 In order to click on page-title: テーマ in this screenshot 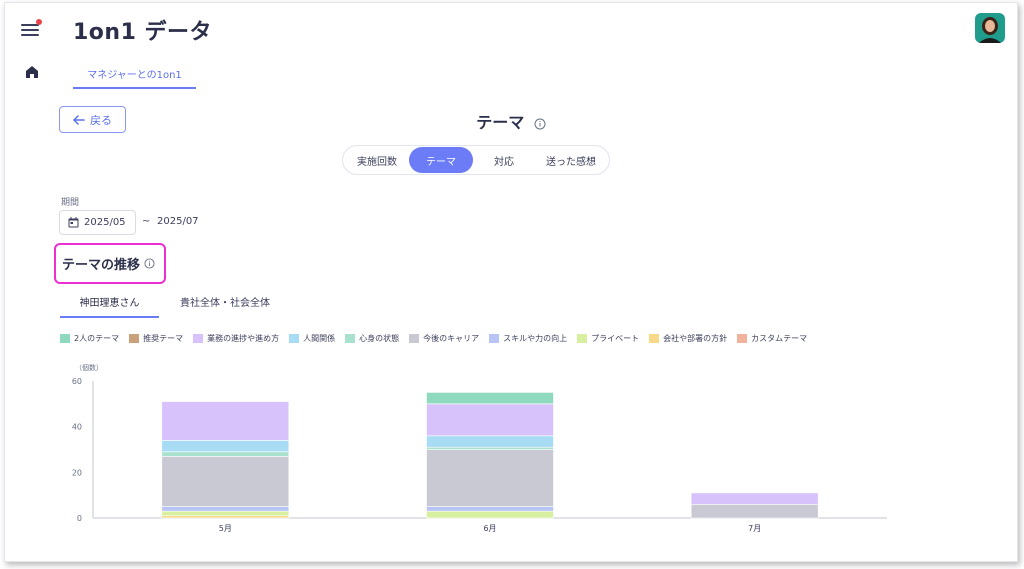, I will do `click(511, 121)`.